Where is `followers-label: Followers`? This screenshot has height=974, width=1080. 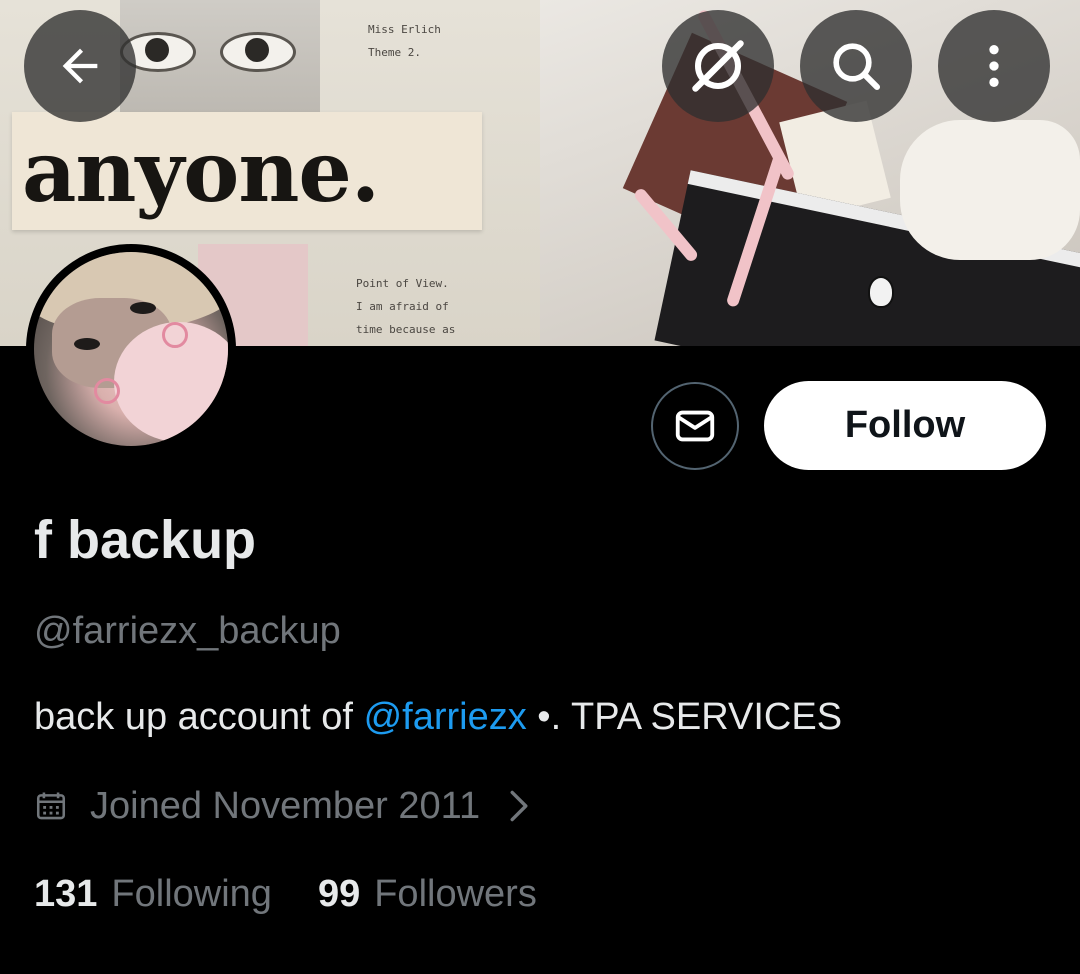 followers-label: Followers is located at coordinates (455, 894).